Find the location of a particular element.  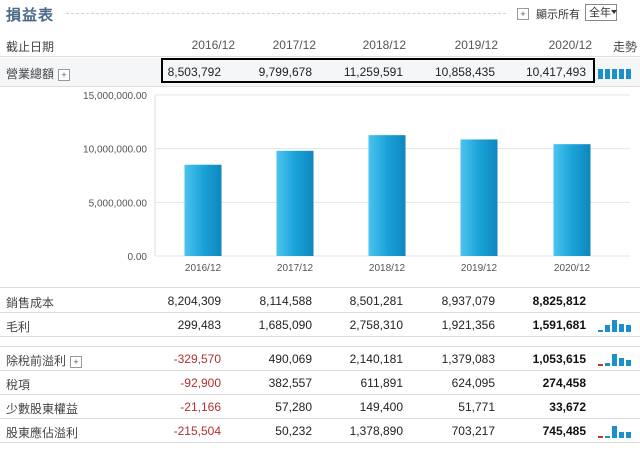

y-tick-label: 0.00 is located at coordinates (138, 257).